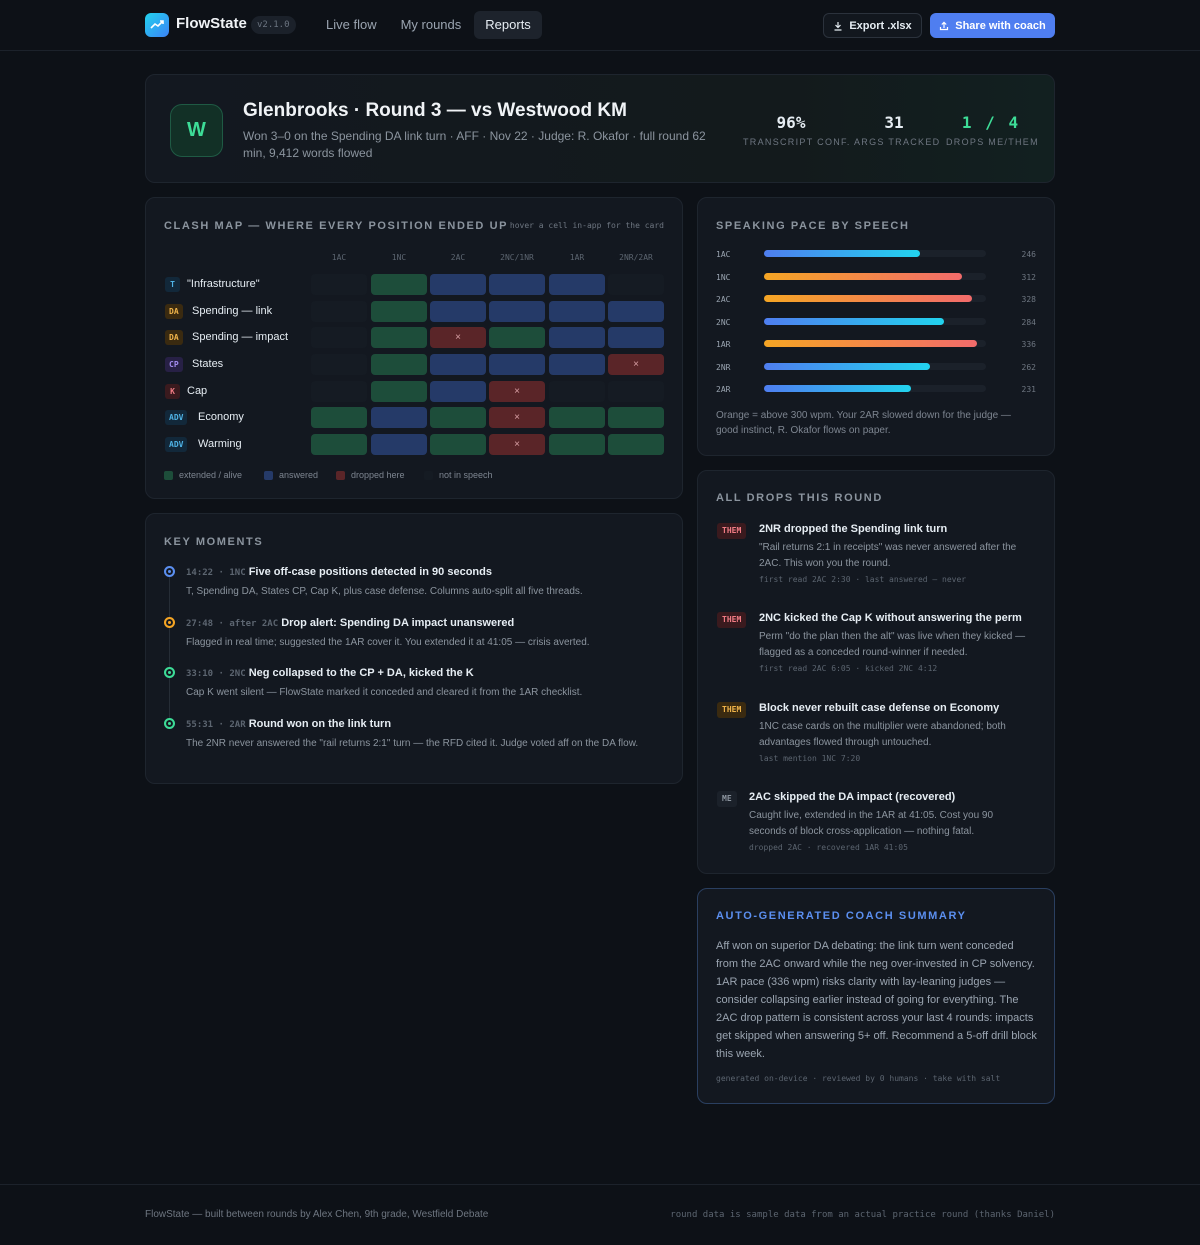 The image size is (1200, 1245). What do you see at coordinates (723, 389) in the screenshot?
I see `pace-speech-label: 2AR` at bounding box center [723, 389].